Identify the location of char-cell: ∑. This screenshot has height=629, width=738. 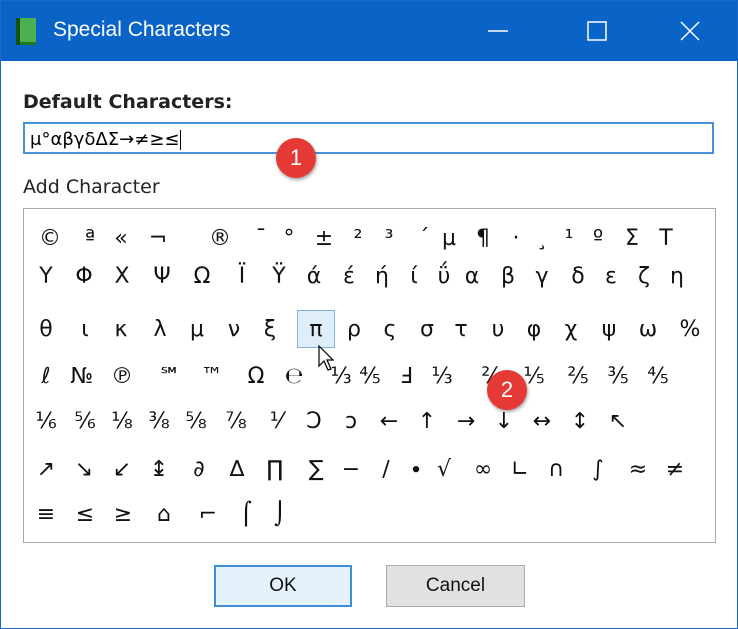
(316, 469).